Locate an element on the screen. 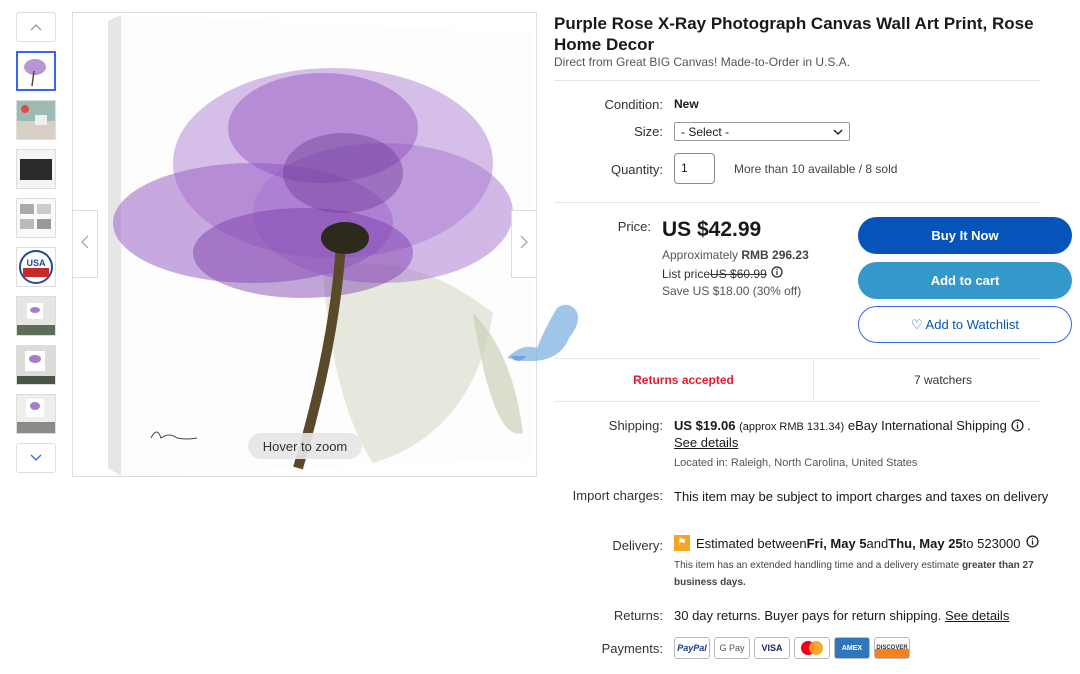  list-price: List price US $60.99 is located at coordinates (722, 273).